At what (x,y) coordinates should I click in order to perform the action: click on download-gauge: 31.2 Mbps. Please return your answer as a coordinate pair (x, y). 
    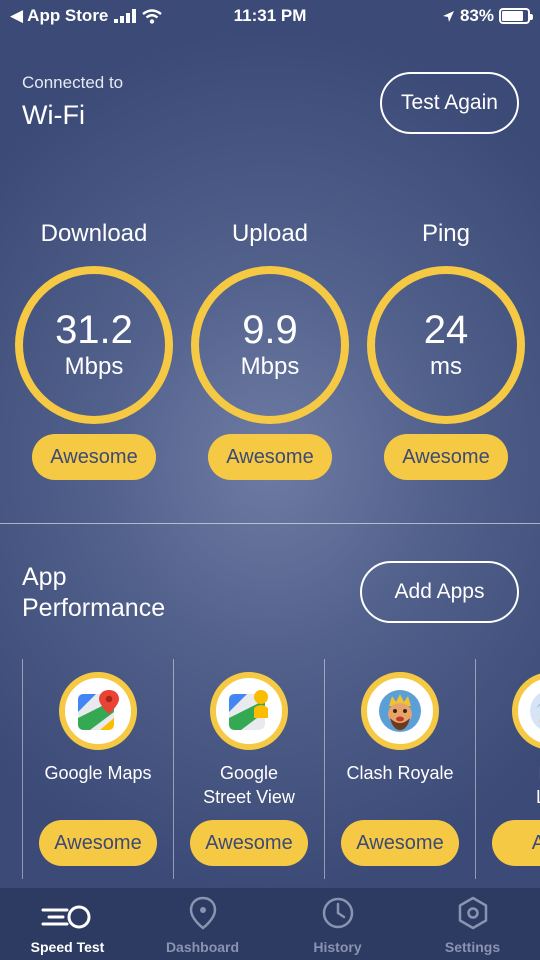
    Looking at the image, I should click on (94, 345).